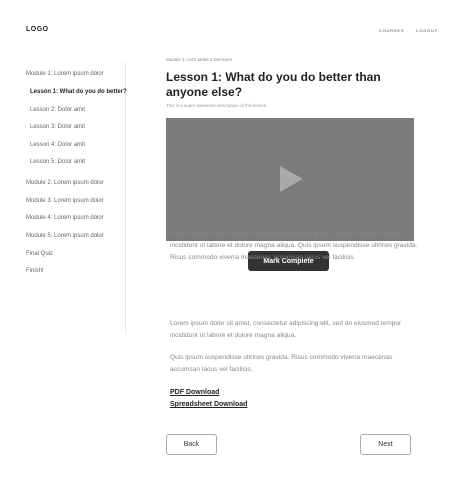 The image size is (474, 480). I want to click on next-button: Next, so click(385, 444).